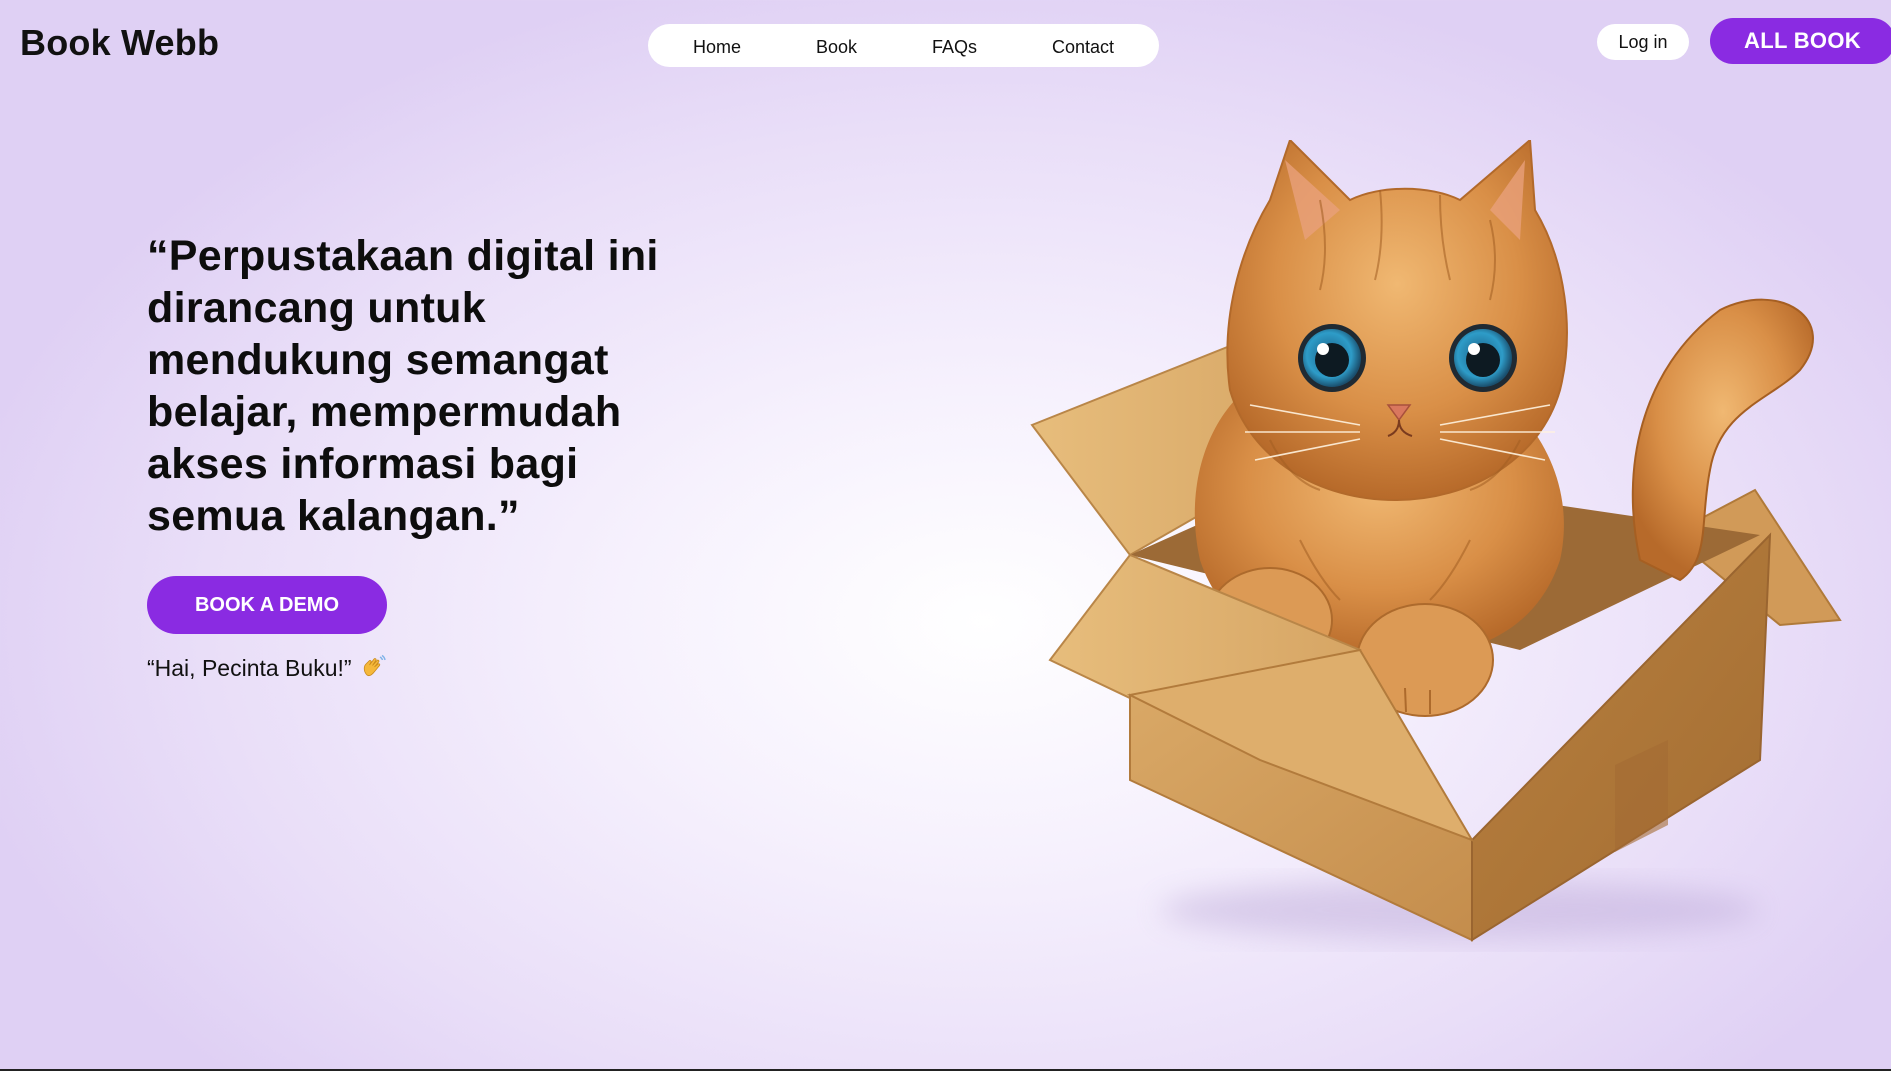 This screenshot has width=1891, height=1071. What do you see at coordinates (267, 605) in the screenshot?
I see `book-demo-button: BOOK A DEMO` at bounding box center [267, 605].